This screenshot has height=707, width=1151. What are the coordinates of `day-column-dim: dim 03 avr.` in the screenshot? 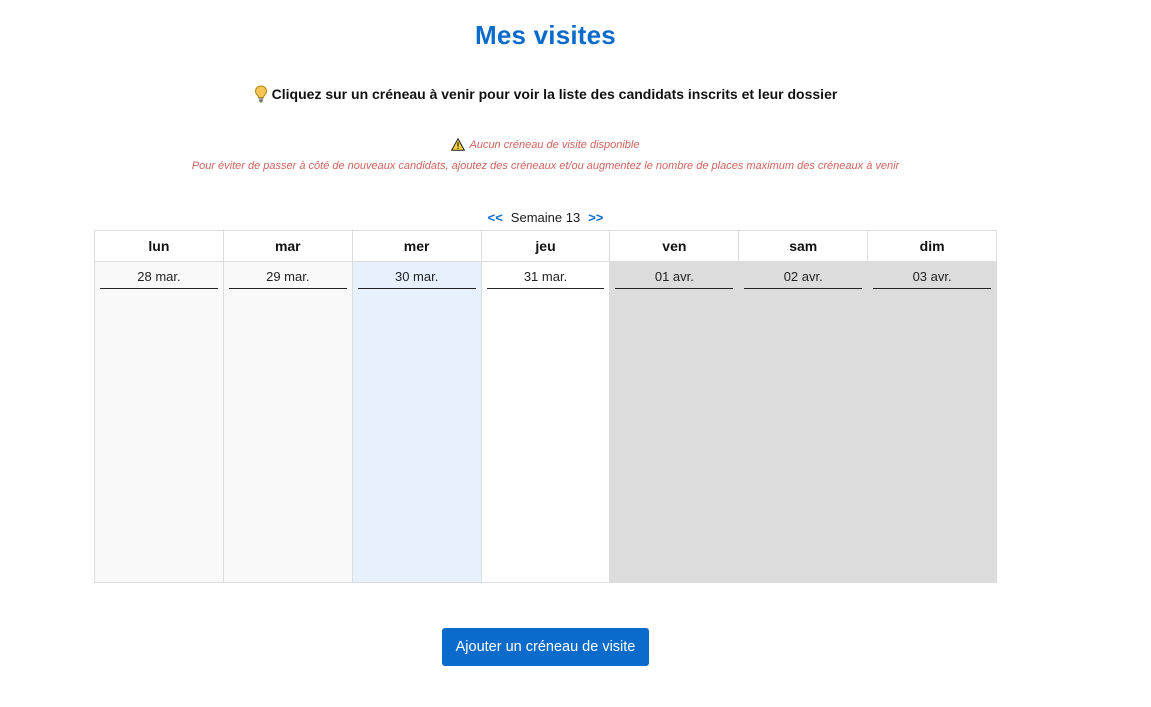 It's located at (933, 406).